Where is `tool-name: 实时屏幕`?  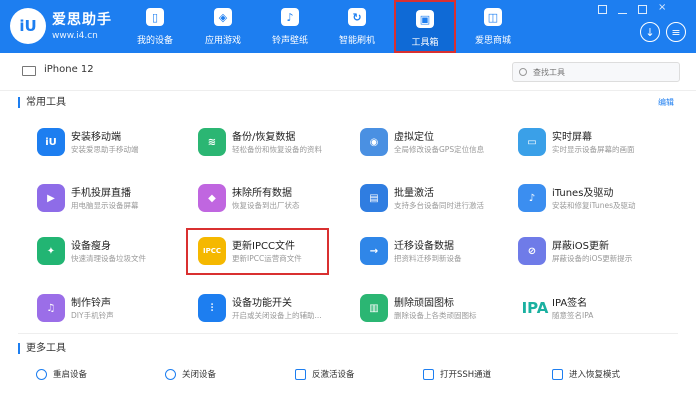 tool-name: 实时屏幕 is located at coordinates (572, 137).